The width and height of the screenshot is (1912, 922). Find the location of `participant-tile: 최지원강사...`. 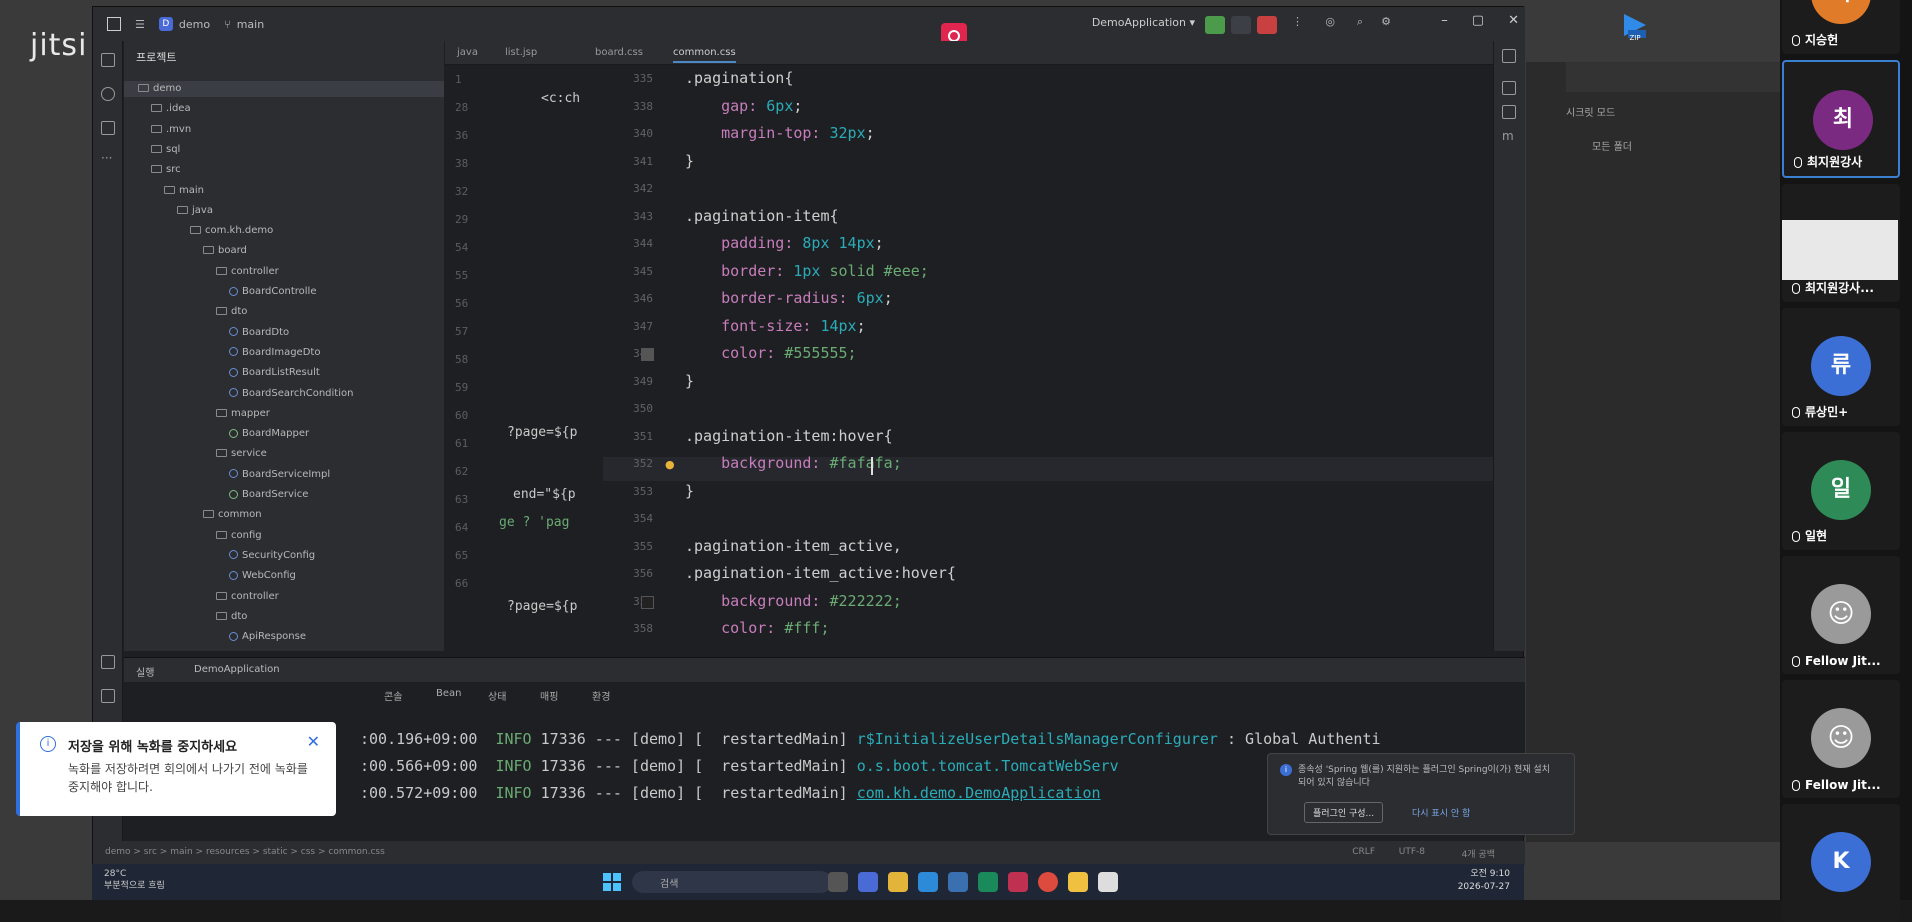

participant-tile: 최지원강사... is located at coordinates (1841, 243).